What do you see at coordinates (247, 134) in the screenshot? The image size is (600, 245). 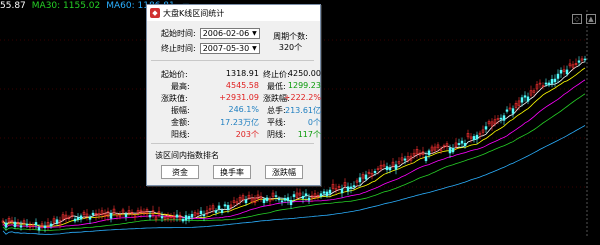 I see `up-value: 203个` at bounding box center [247, 134].